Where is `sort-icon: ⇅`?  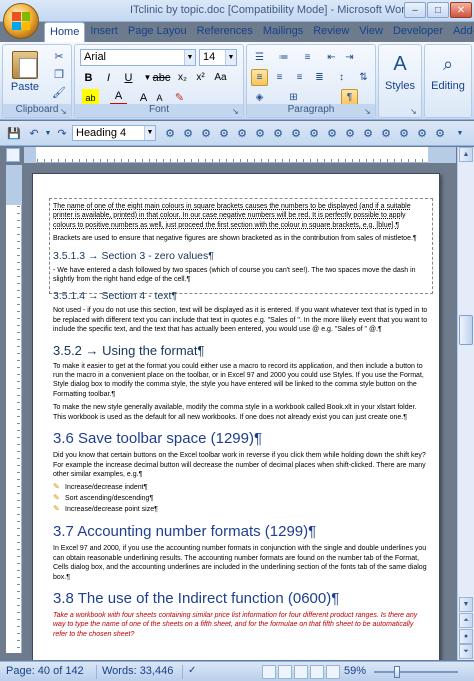 sort-icon: ⇅ is located at coordinates (363, 77).